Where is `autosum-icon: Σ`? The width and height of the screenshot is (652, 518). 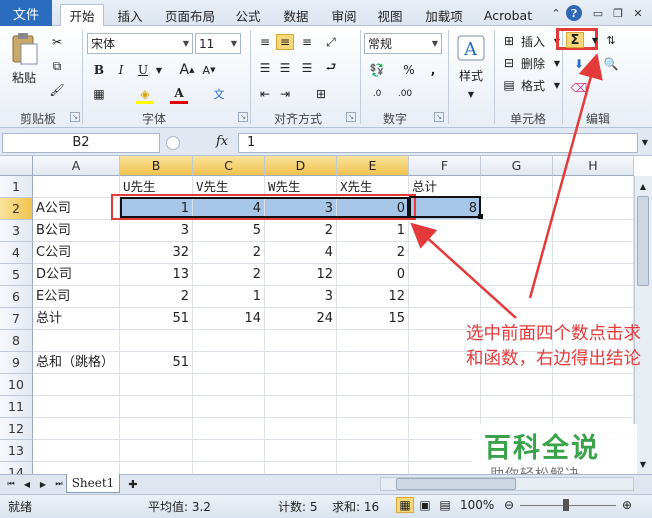
autosum-icon: Σ is located at coordinates (575, 40).